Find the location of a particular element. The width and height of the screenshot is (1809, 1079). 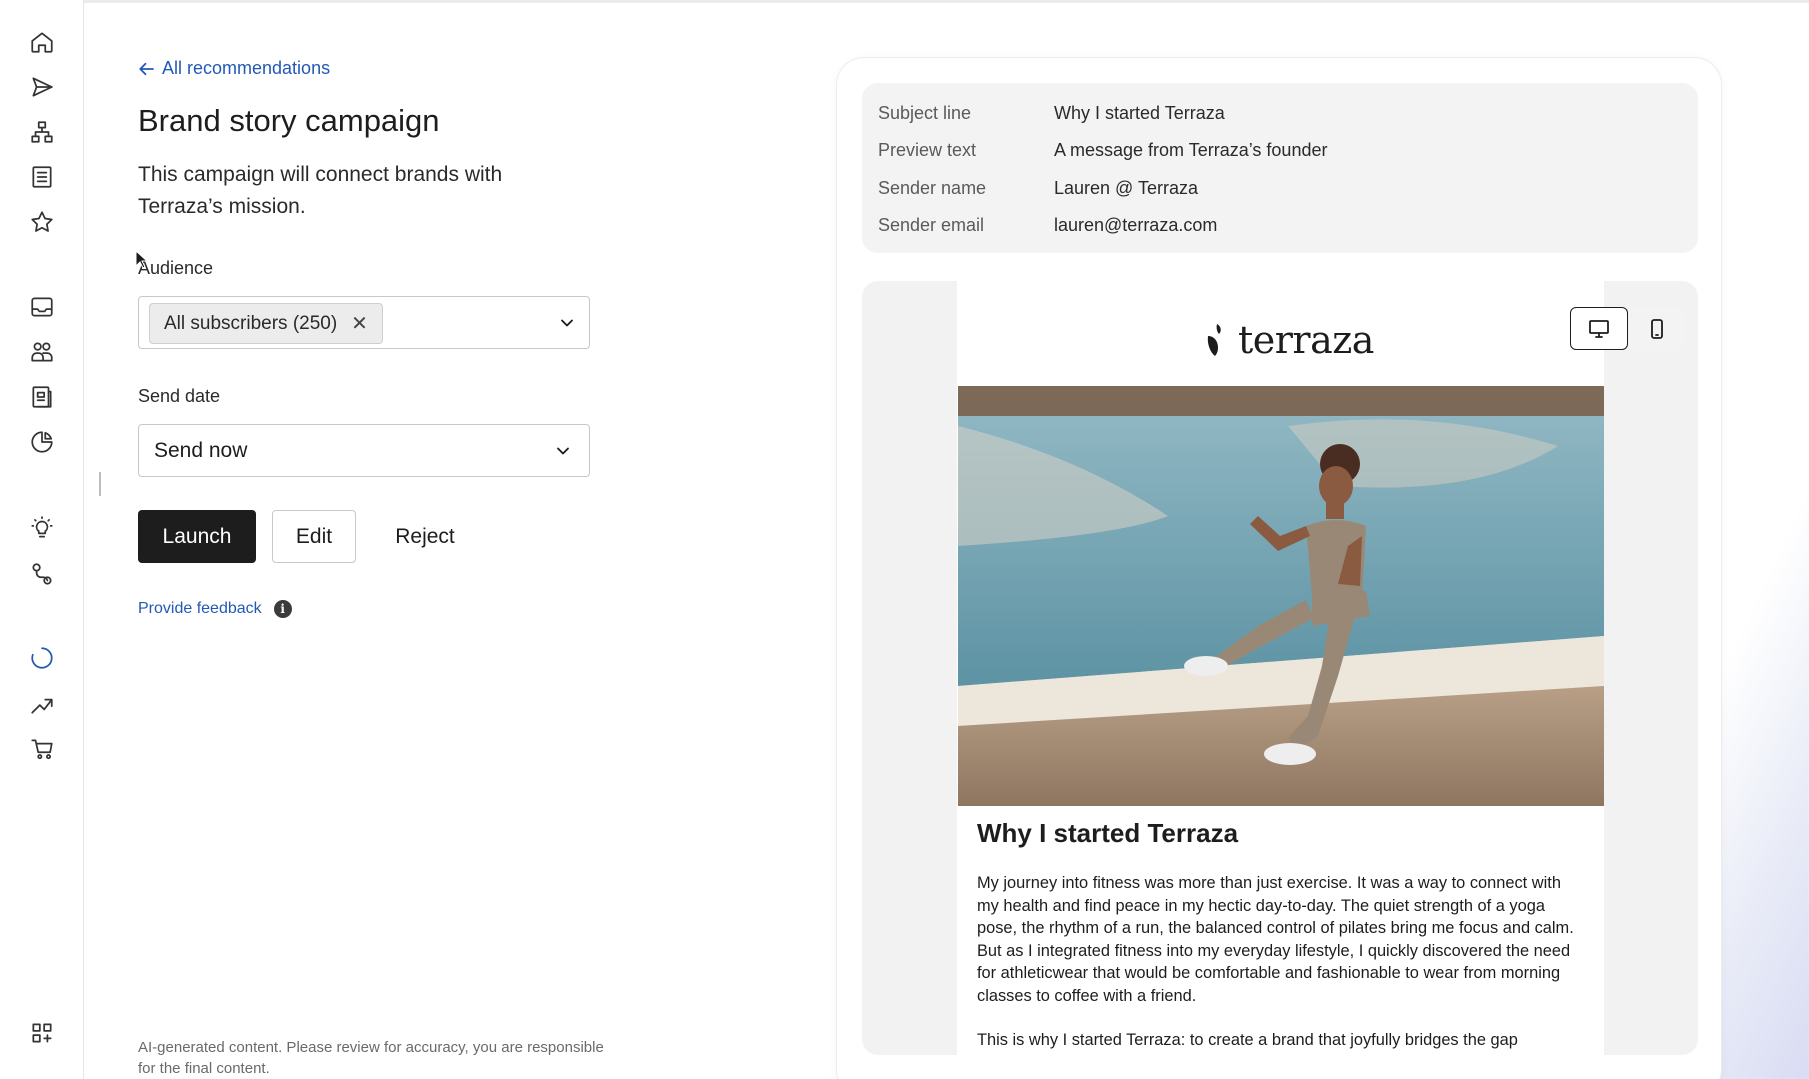

provide-feedback-link: Provide feedback i is located at coordinates (215, 609).